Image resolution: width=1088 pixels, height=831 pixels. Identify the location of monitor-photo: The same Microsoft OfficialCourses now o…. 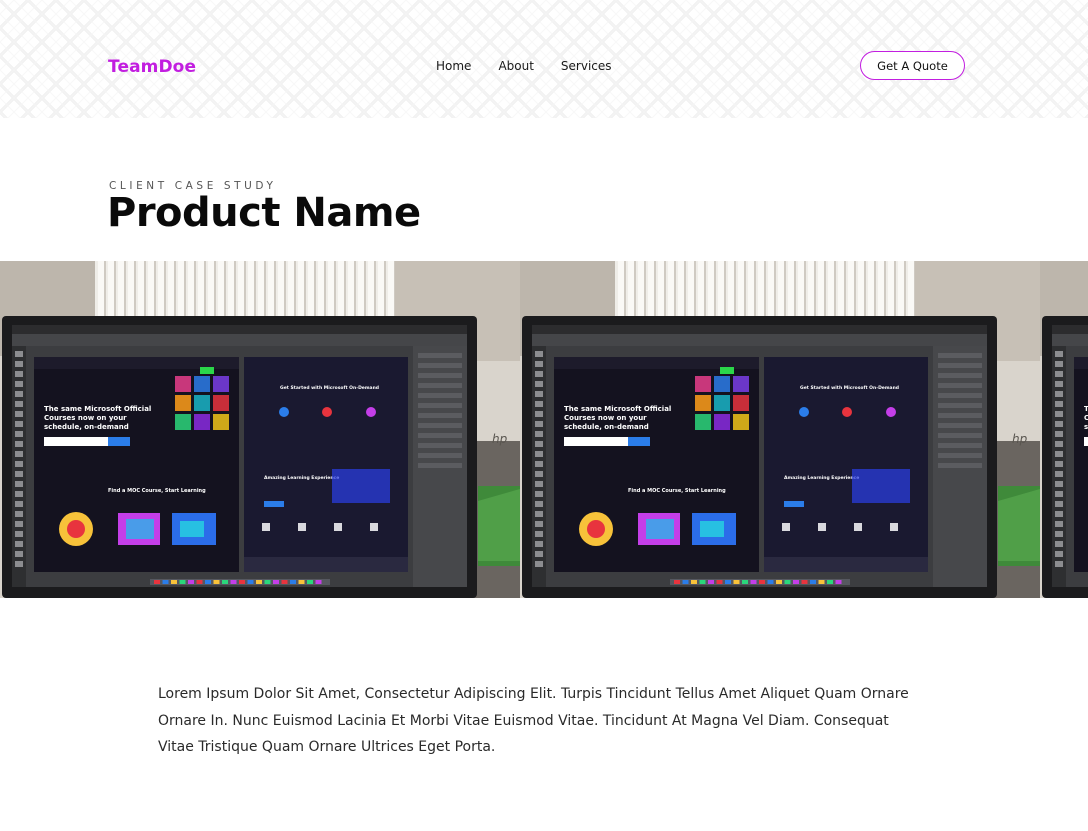
(1064, 429).